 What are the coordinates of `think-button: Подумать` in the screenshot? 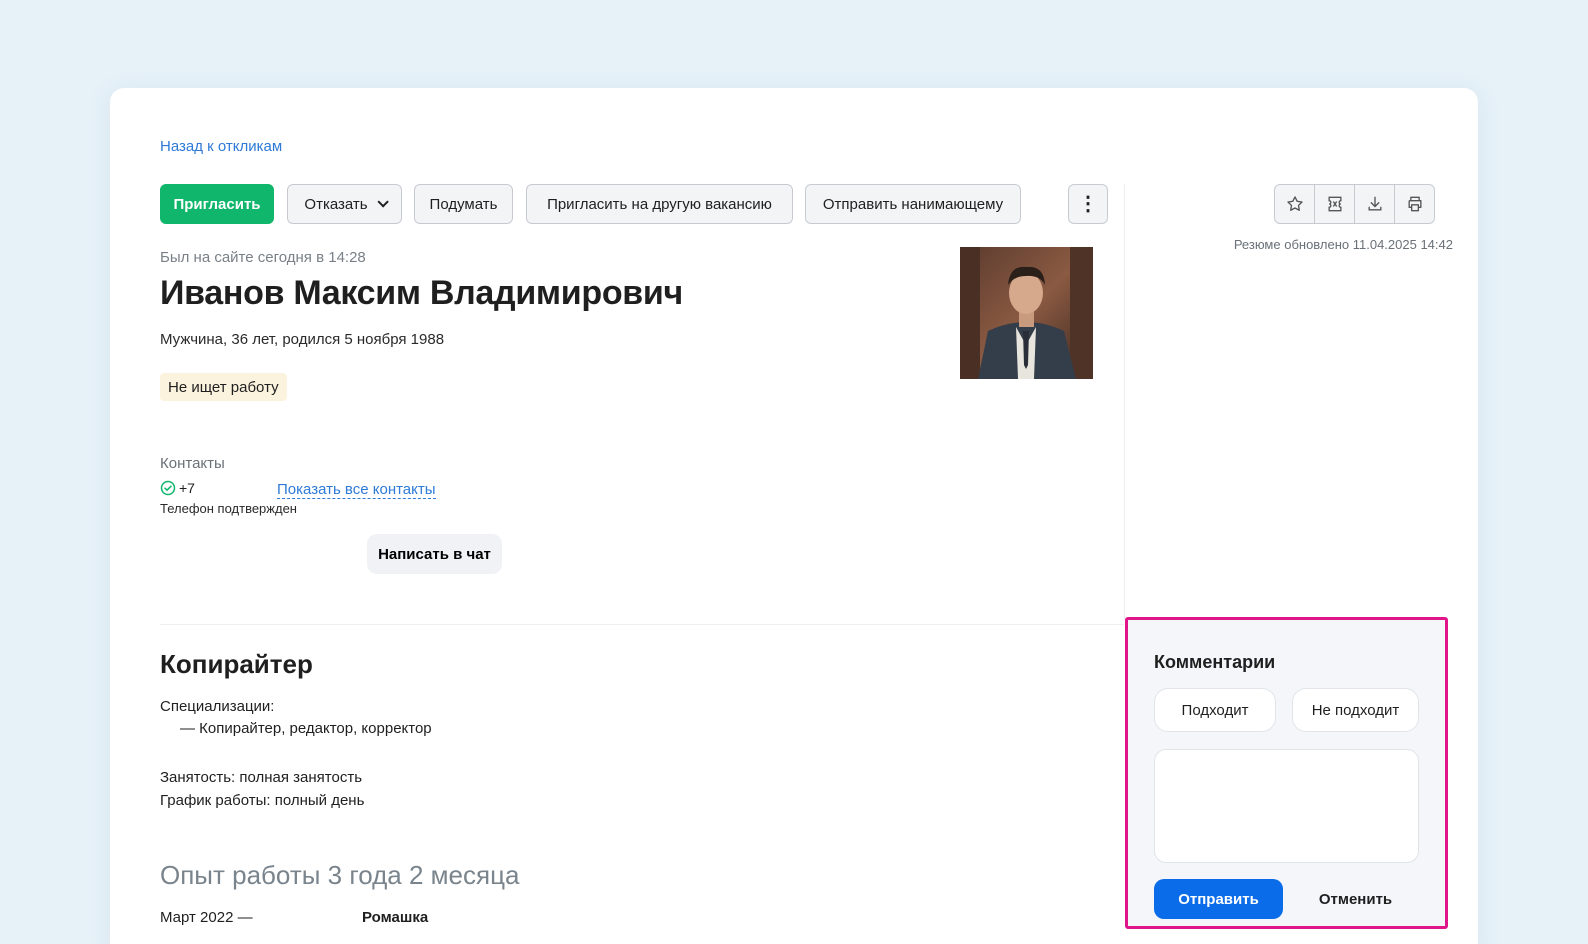 It's located at (463, 204).